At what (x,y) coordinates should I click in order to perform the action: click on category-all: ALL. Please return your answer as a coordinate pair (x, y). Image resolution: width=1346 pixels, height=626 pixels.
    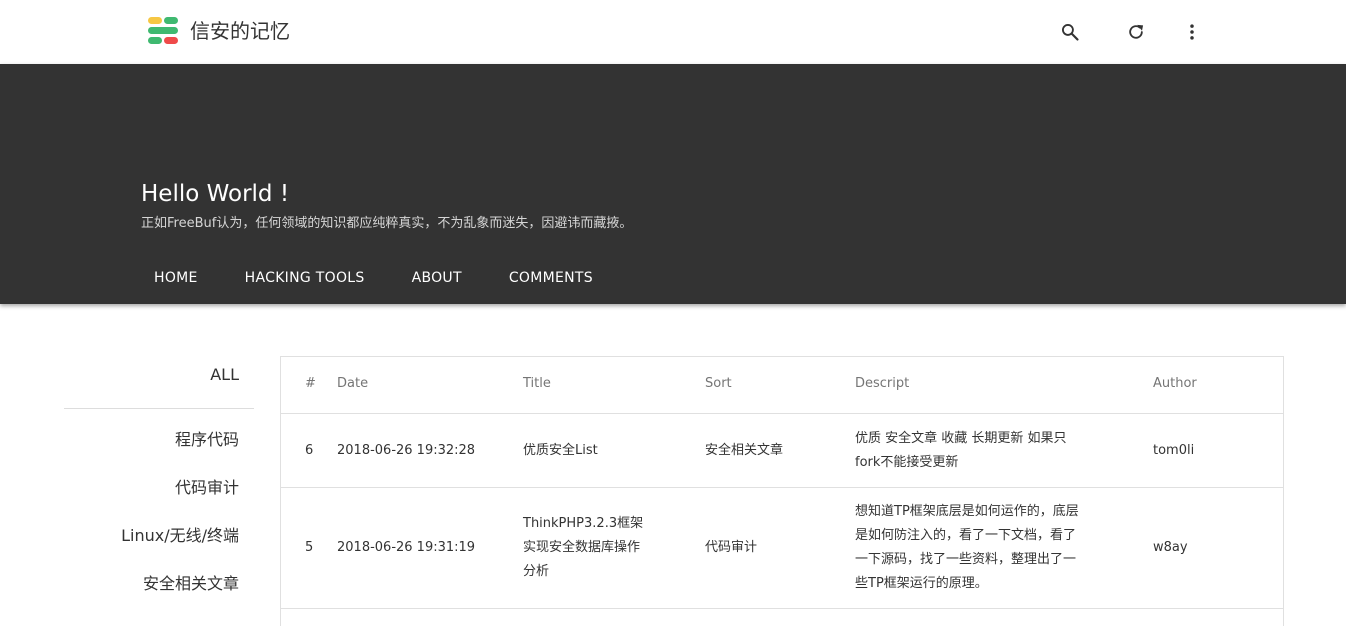
    Looking at the image, I should click on (224, 375).